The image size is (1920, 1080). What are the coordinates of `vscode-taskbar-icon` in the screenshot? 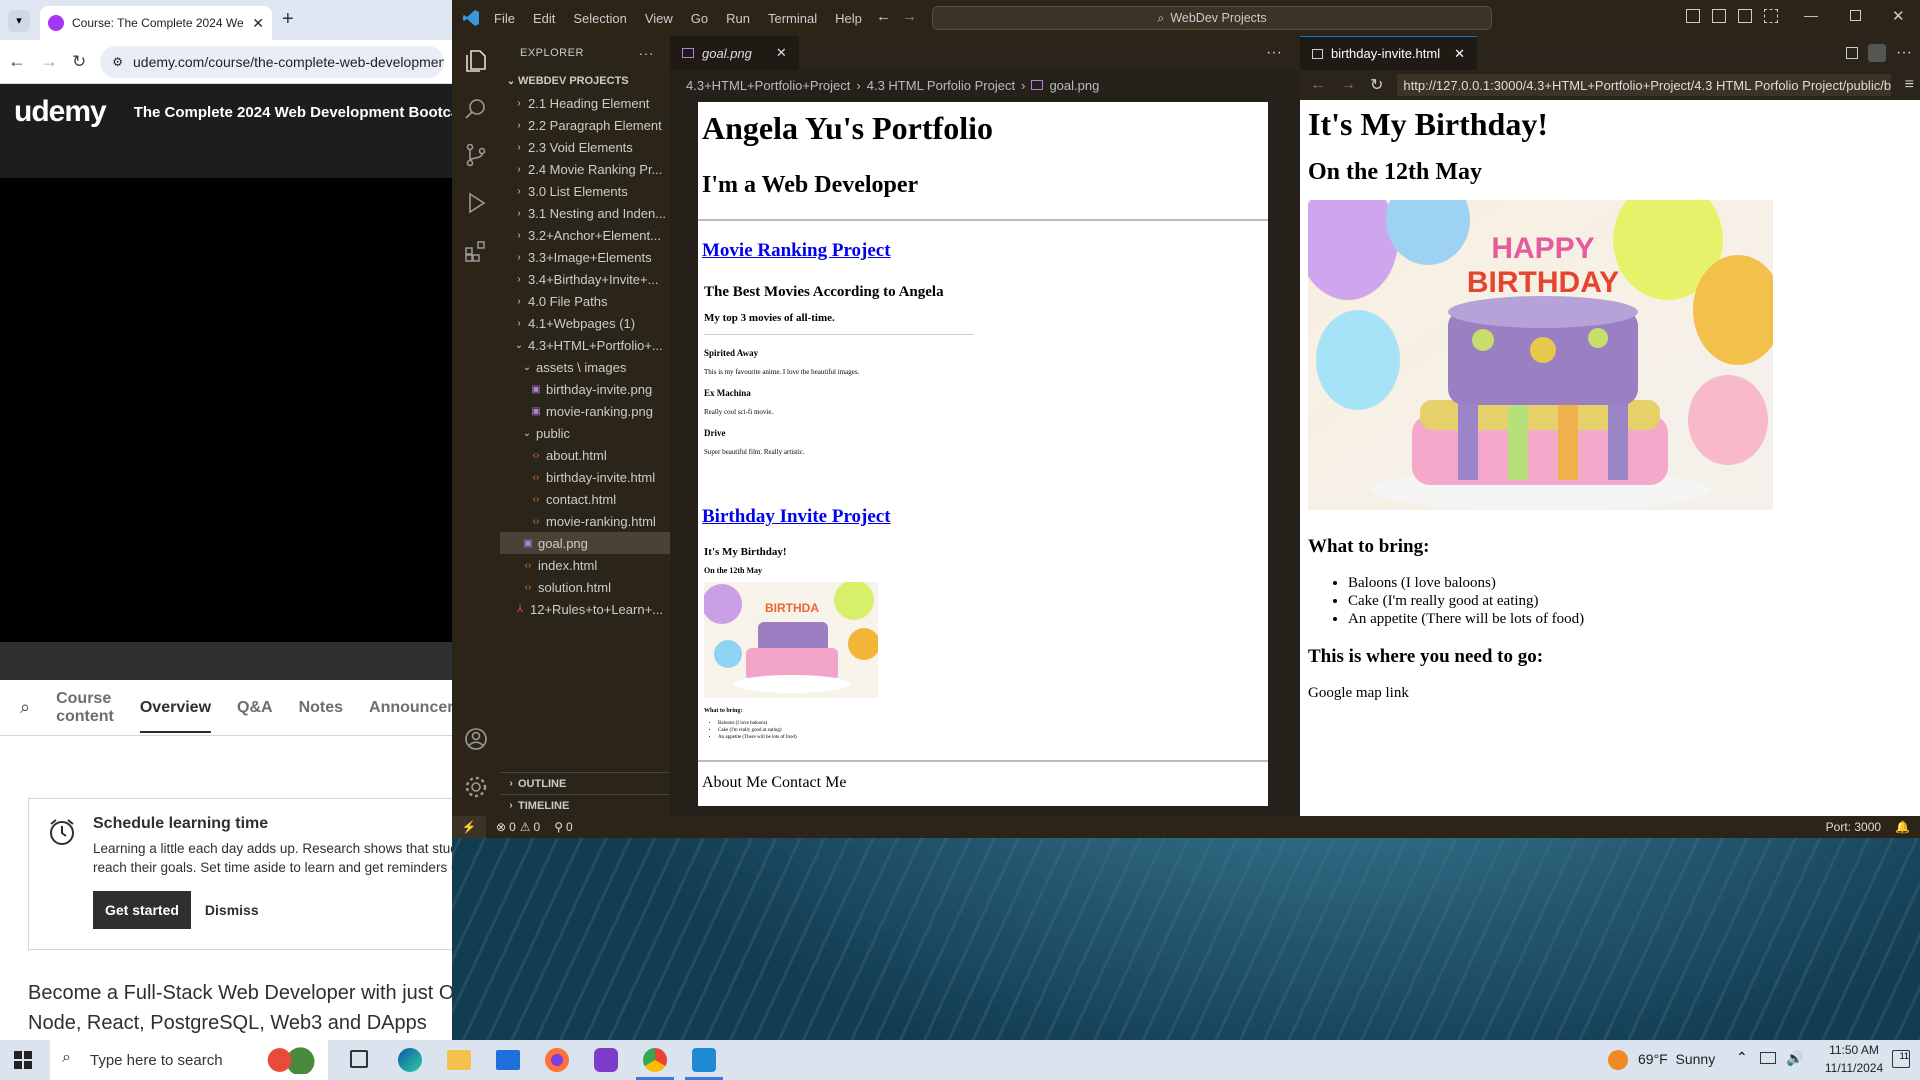 It's located at (704, 1060).